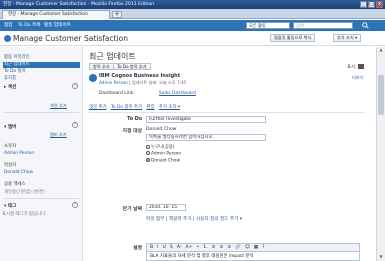 The image size is (385, 261). What do you see at coordinates (126, 107) in the screenshot?
I see `add-todo-link: To Do 항목 추가` at bounding box center [126, 107].